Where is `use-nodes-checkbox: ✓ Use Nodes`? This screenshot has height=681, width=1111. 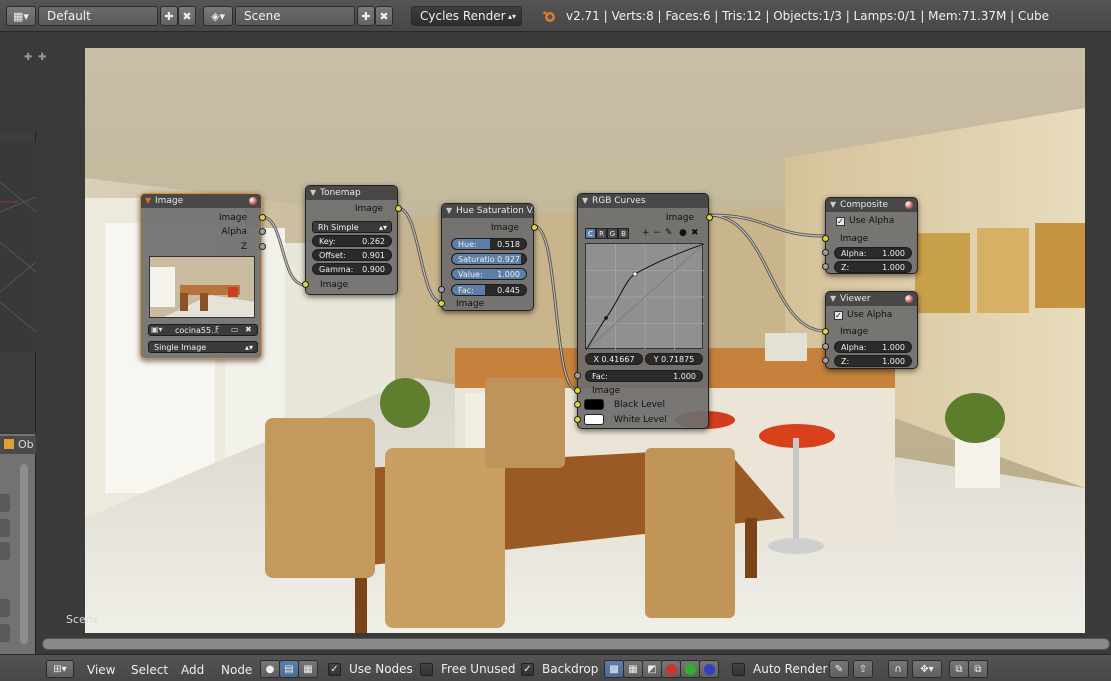 use-nodes-checkbox: ✓ Use Nodes is located at coordinates (370, 669).